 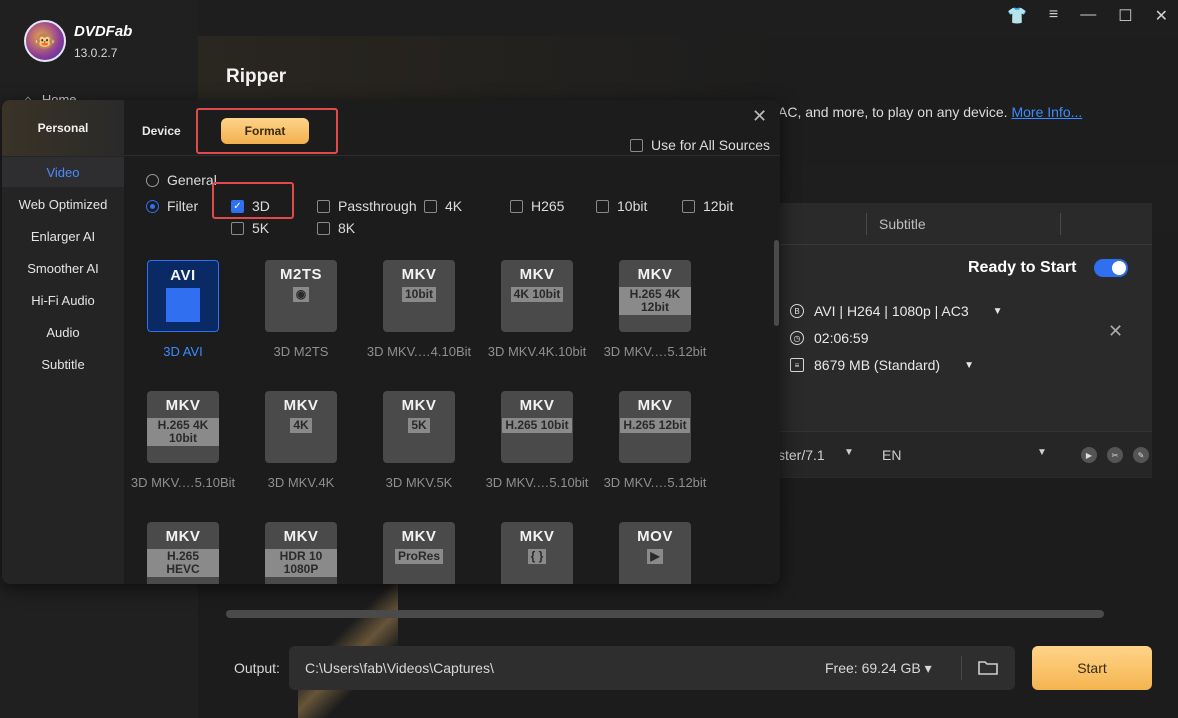 I want to click on free-space: Free: 69.24 GB ▾, so click(x=878, y=668).